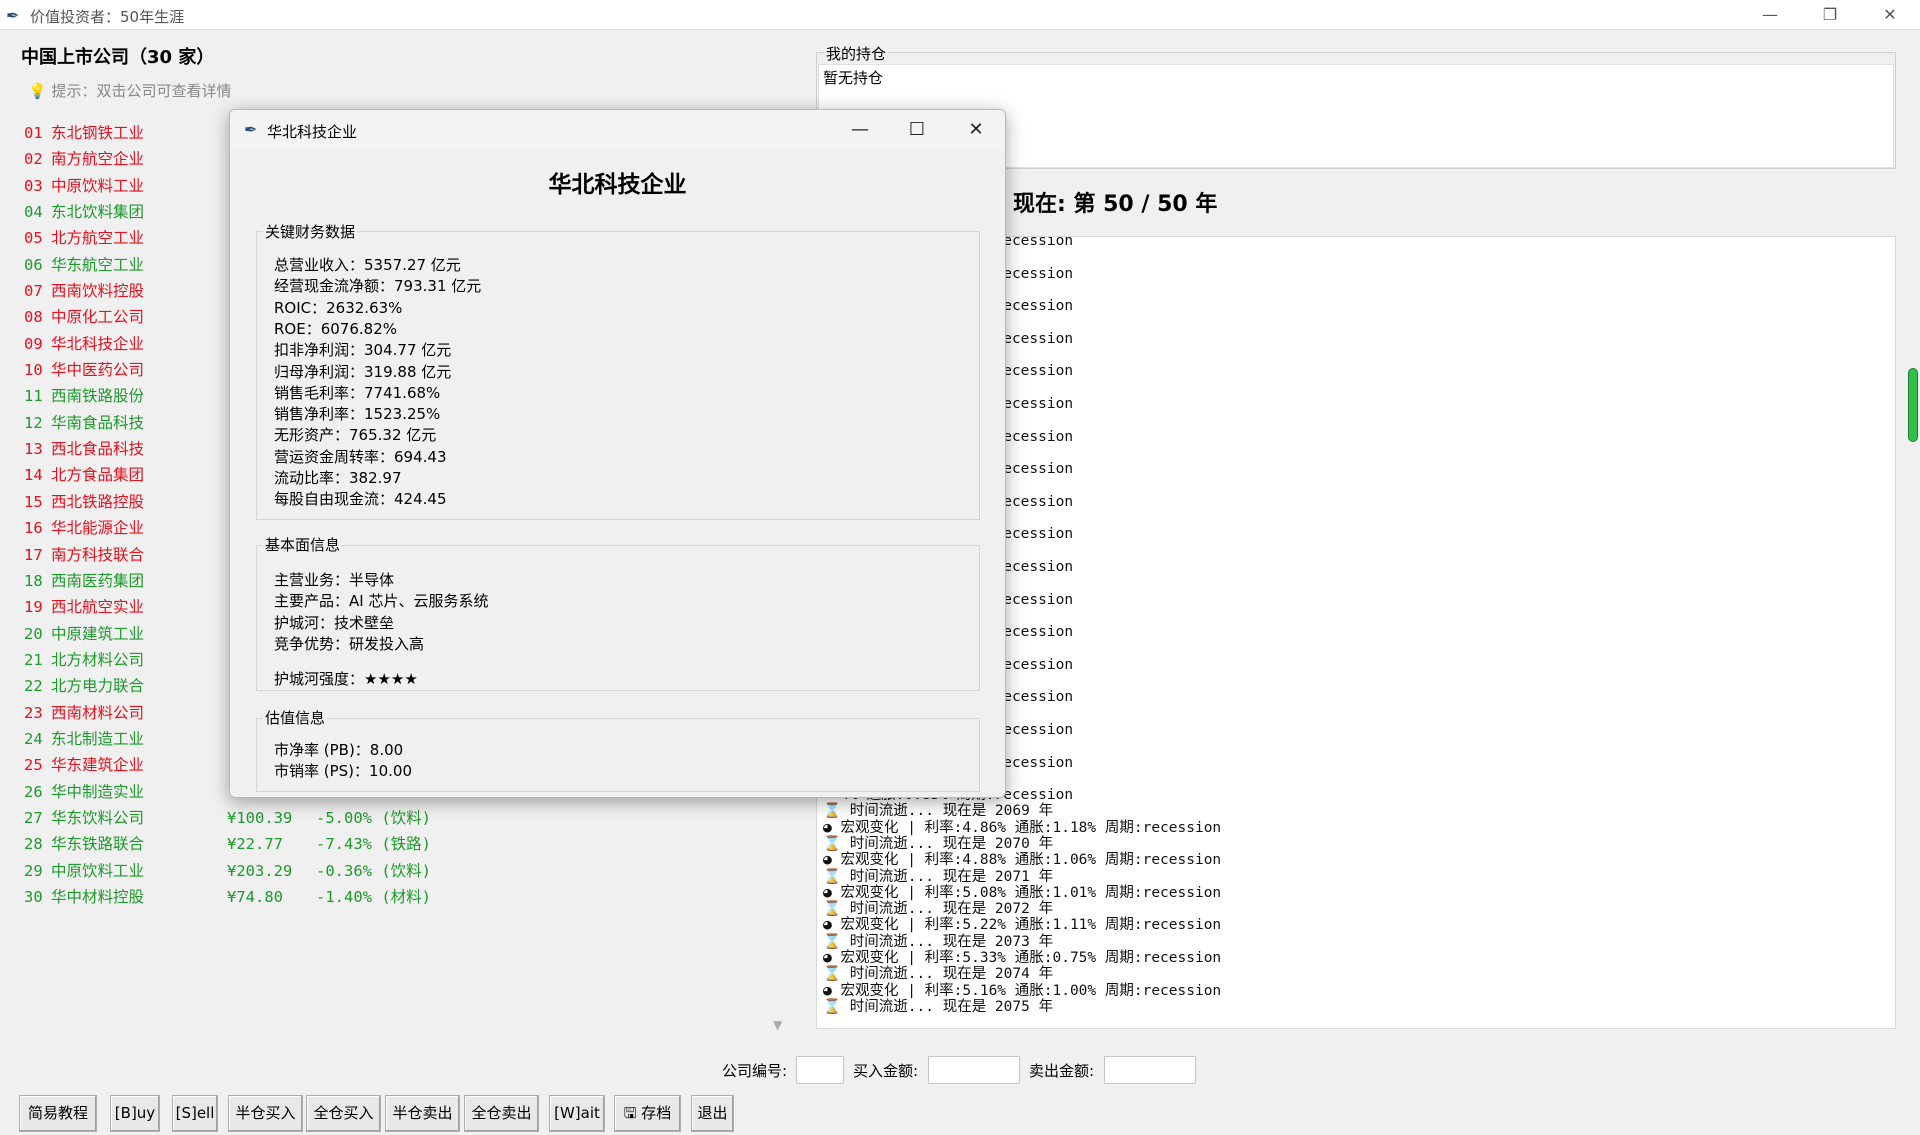 The width and height of the screenshot is (1920, 1135). I want to click on dialog-title: 华北科技企业, so click(312, 132).